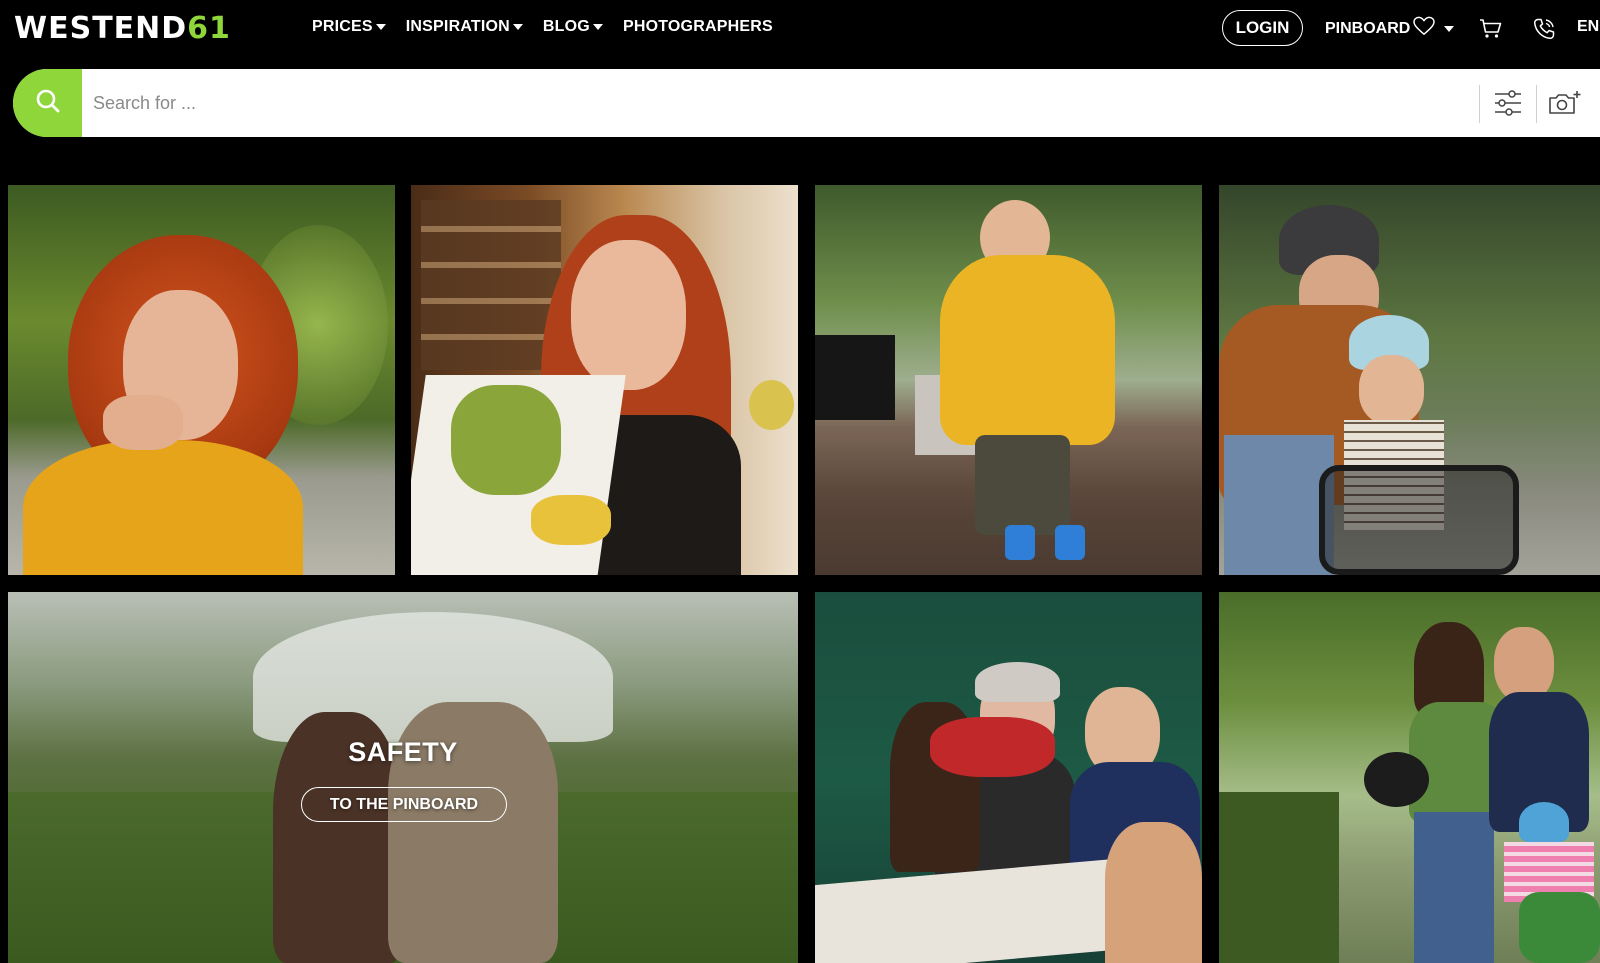 The image size is (1600, 963). What do you see at coordinates (506, 440) in the screenshot?
I see `vegetables` at bounding box center [506, 440].